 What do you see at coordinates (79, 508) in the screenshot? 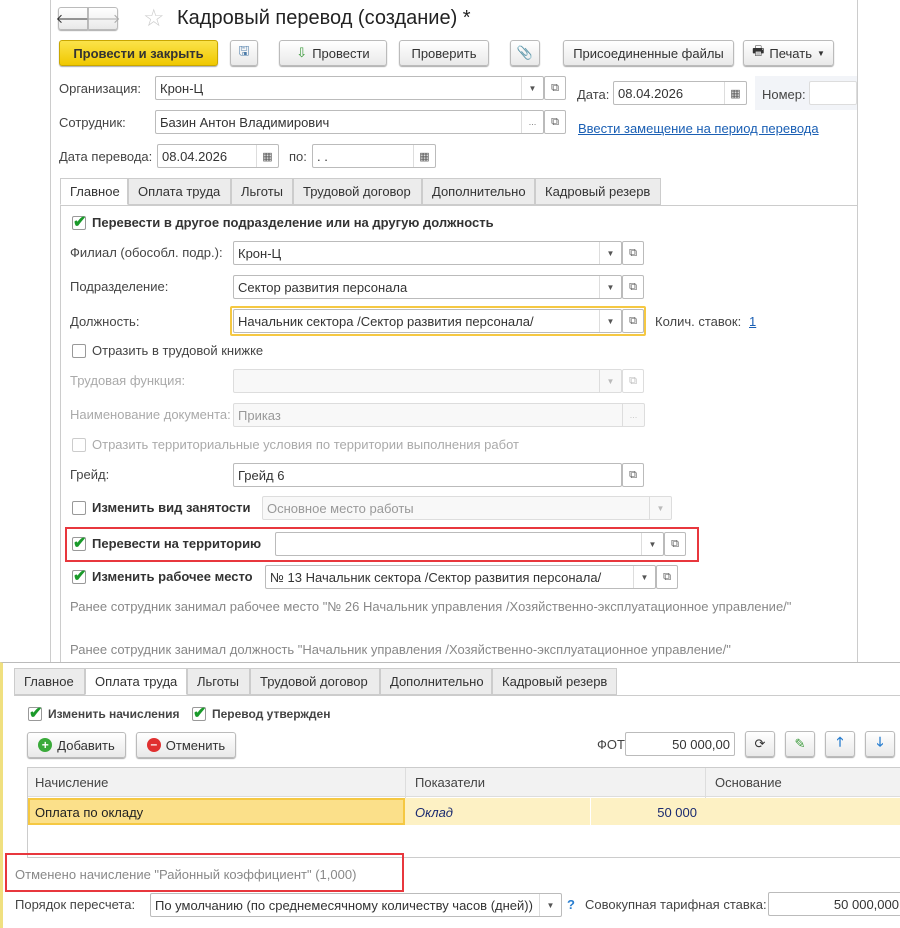
I see `employment-checkbox` at bounding box center [79, 508].